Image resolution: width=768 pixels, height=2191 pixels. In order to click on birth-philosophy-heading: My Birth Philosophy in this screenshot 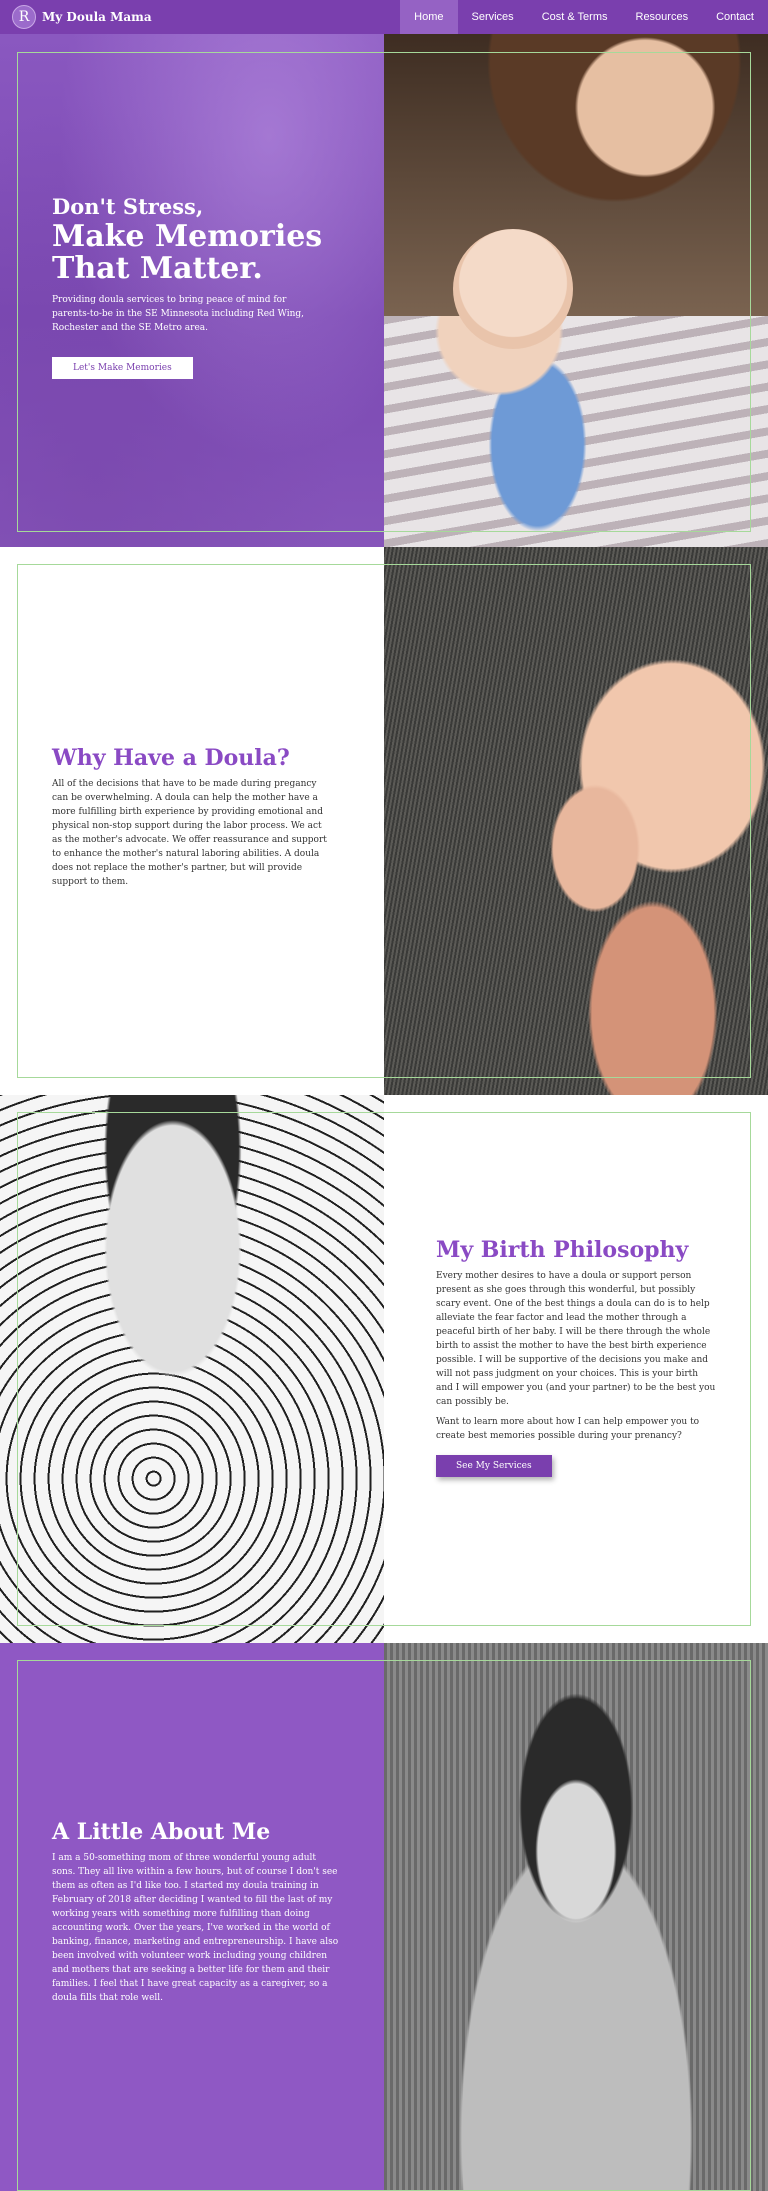, I will do `click(562, 1250)`.